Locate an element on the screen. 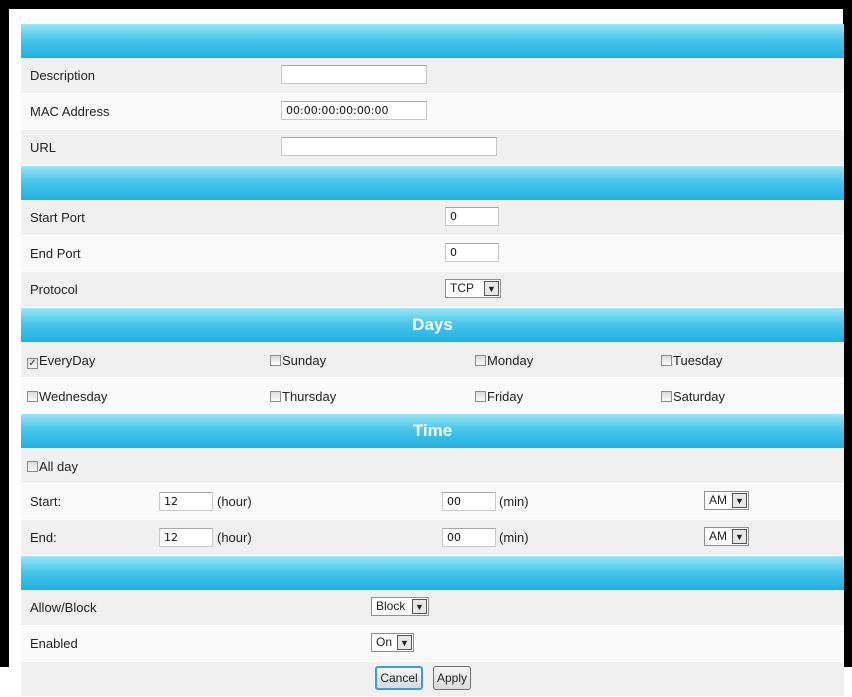 This screenshot has height=697, width=852. day-label: Monday is located at coordinates (510, 360).